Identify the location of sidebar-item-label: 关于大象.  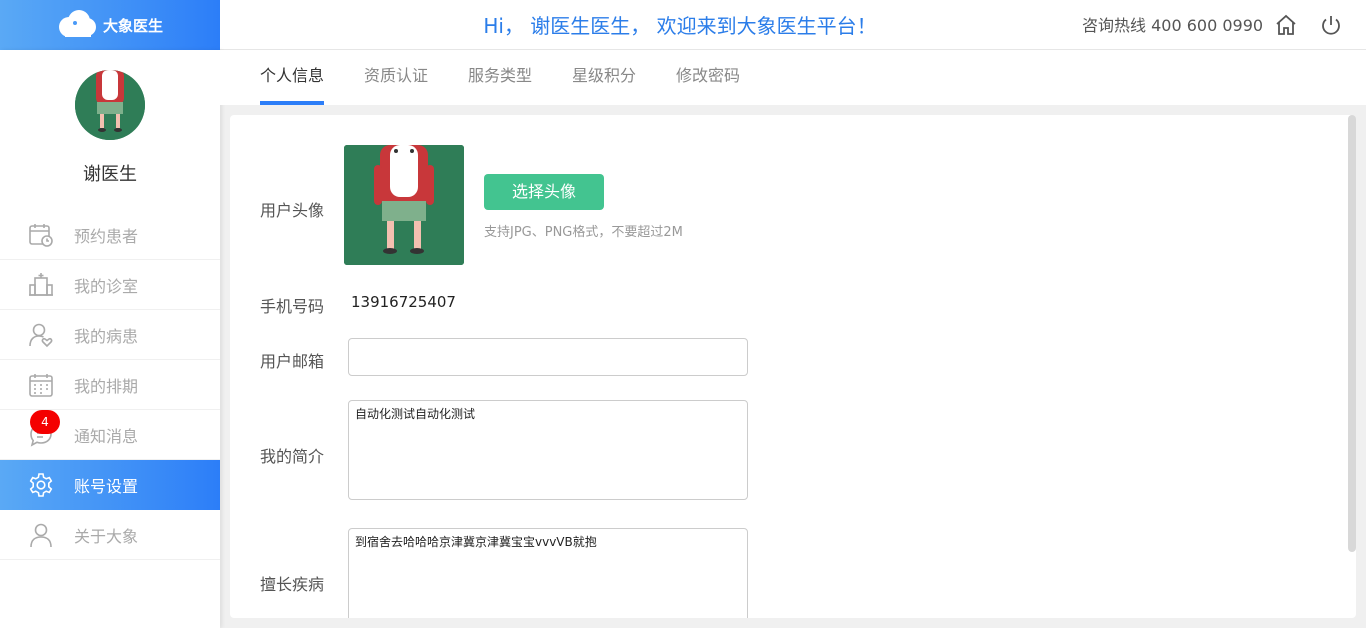
(106, 536).